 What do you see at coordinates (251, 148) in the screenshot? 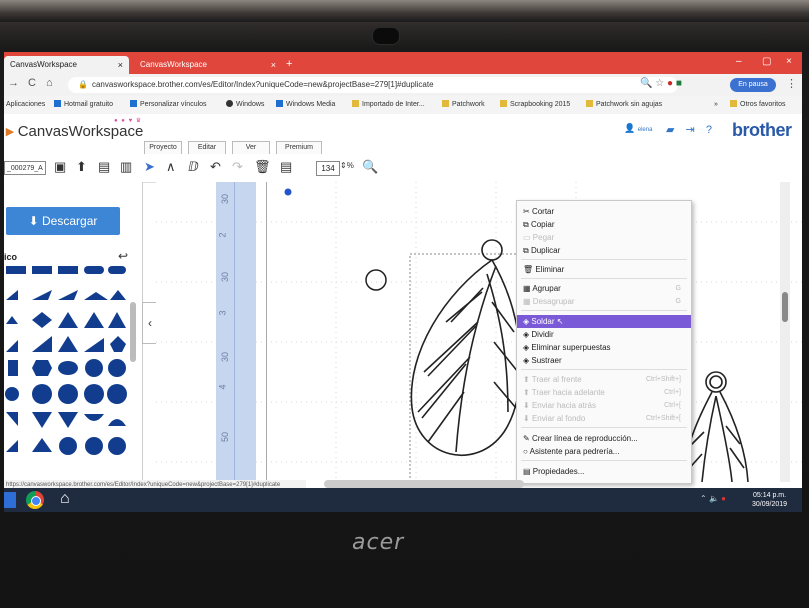
I see `tab-ver: Ver` at bounding box center [251, 148].